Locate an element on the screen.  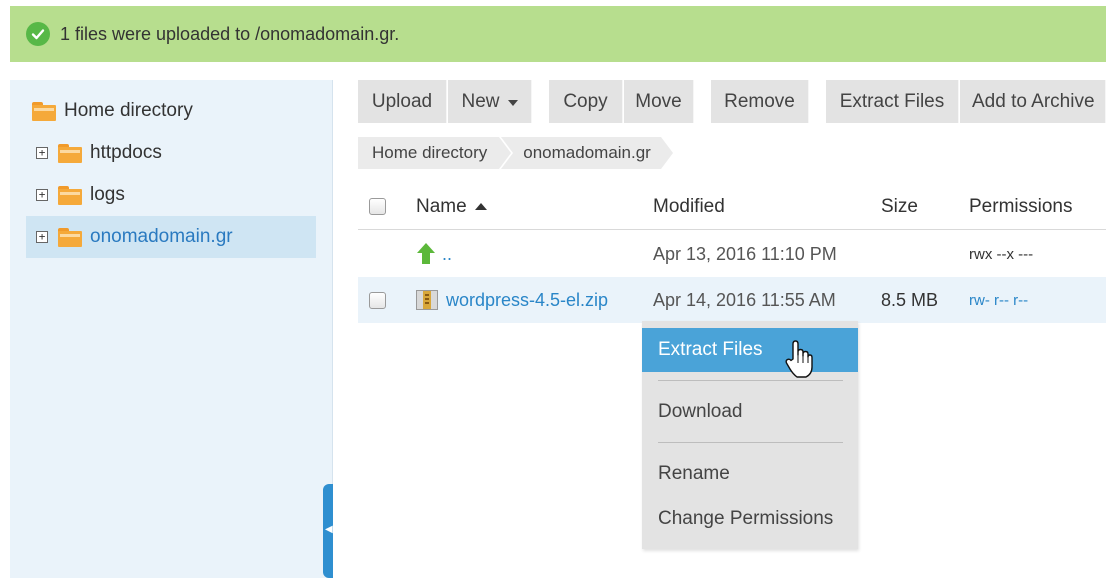
tree-item-label: httpdocs is located at coordinates (126, 152).